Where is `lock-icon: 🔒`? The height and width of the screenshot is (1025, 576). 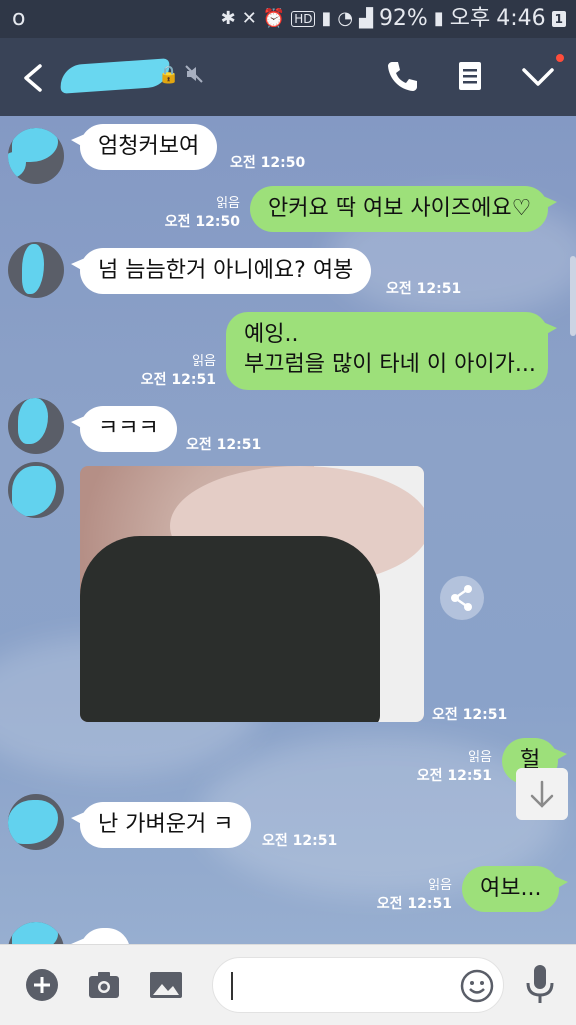 lock-icon: 🔒 is located at coordinates (169, 75).